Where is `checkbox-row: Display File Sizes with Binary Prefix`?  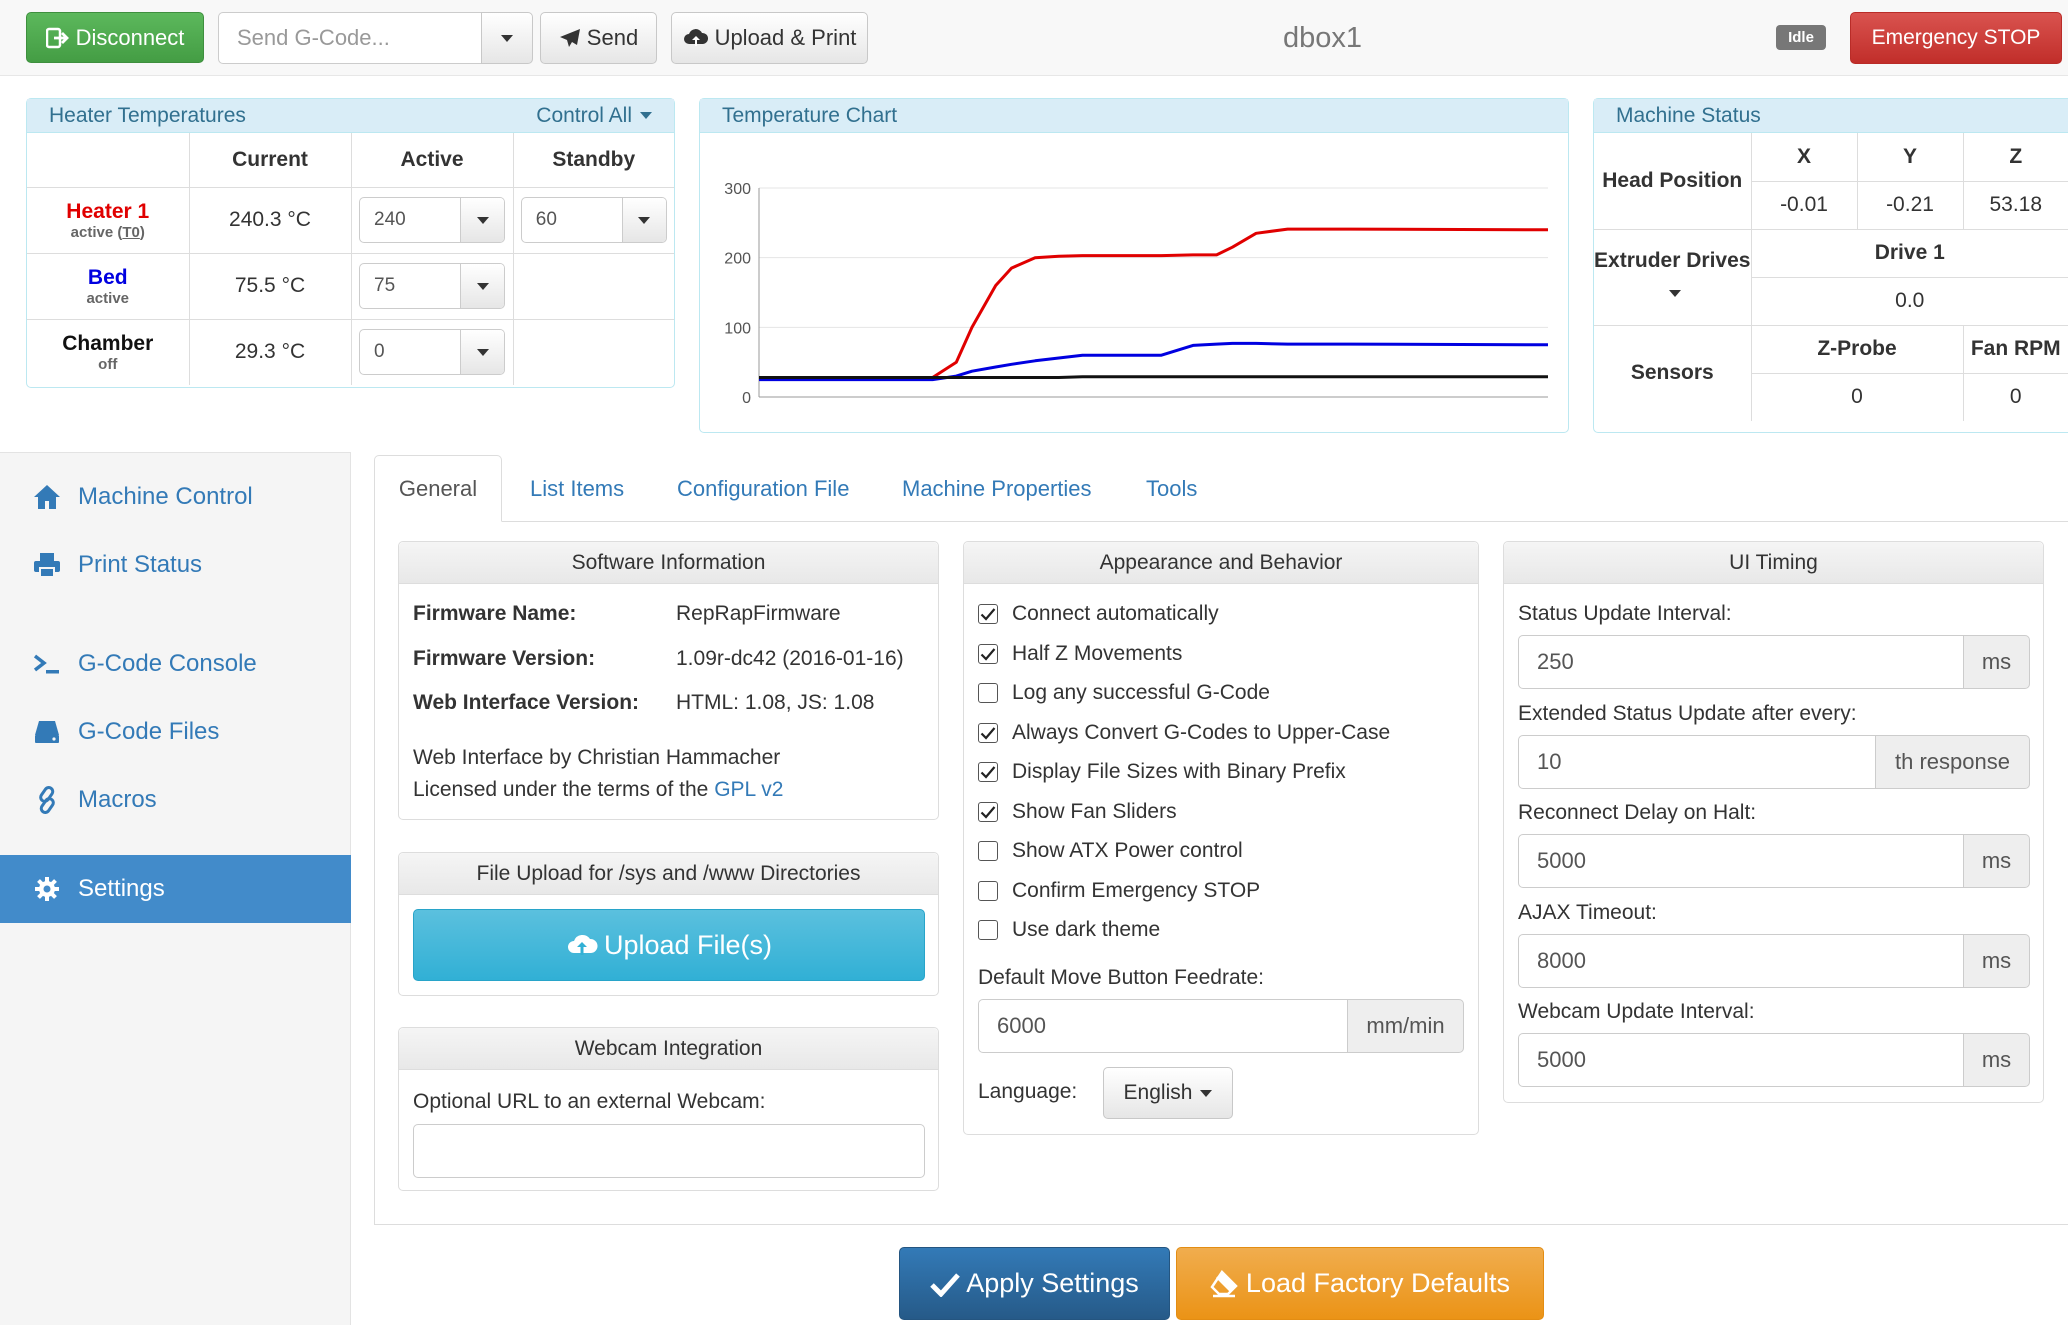
checkbox-row: Display File Sizes with Binary Prefix is located at coordinates (1162, 772).